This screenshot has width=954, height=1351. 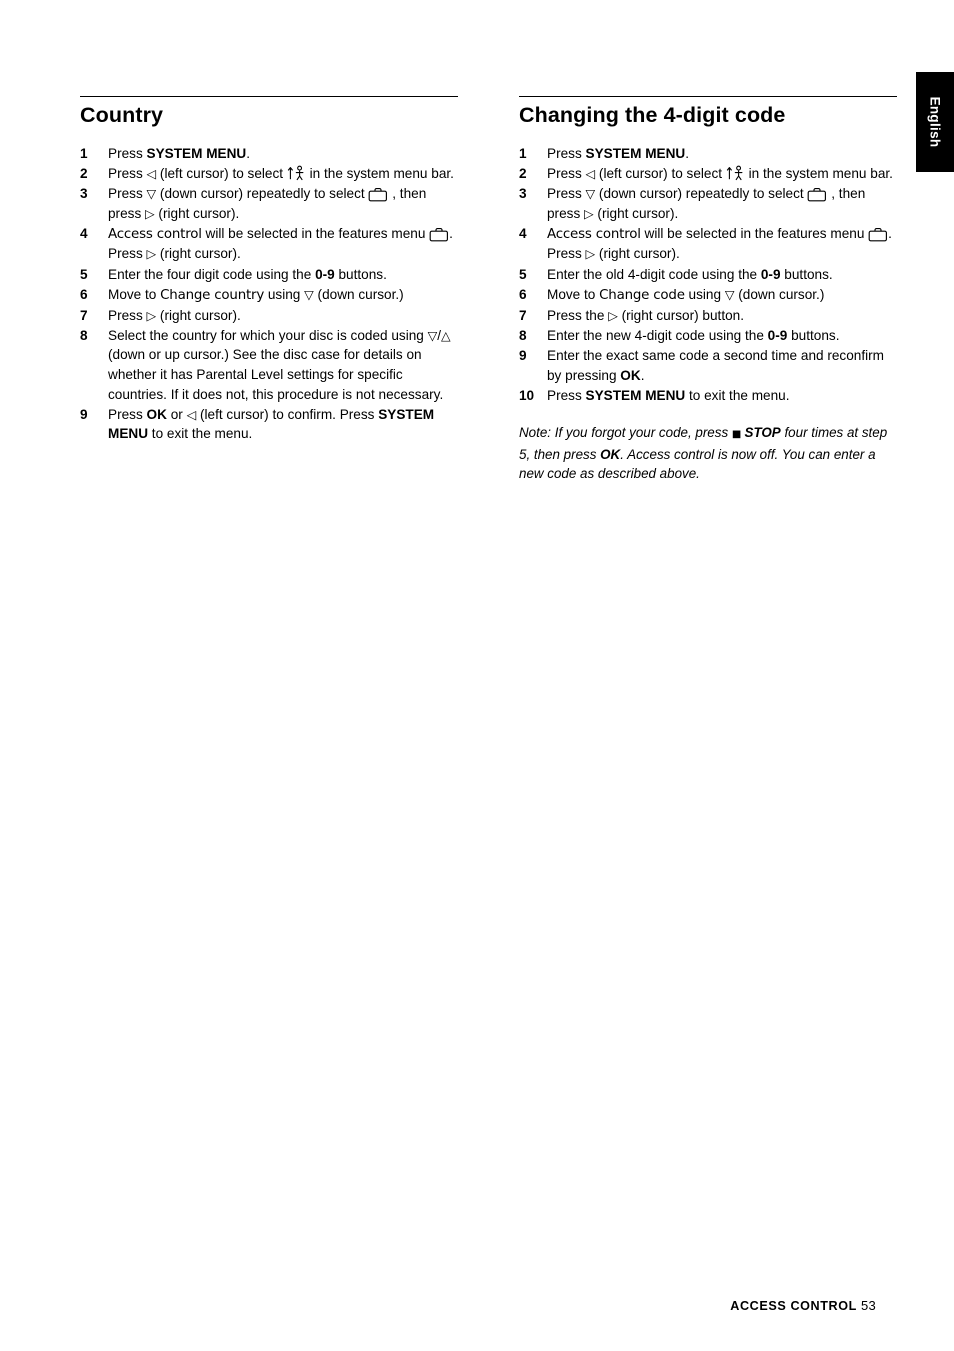 What do you see at coordinates (868, 1305) in the screenshot?
I see `page-number: 53` at bounding box center [868, 1305].